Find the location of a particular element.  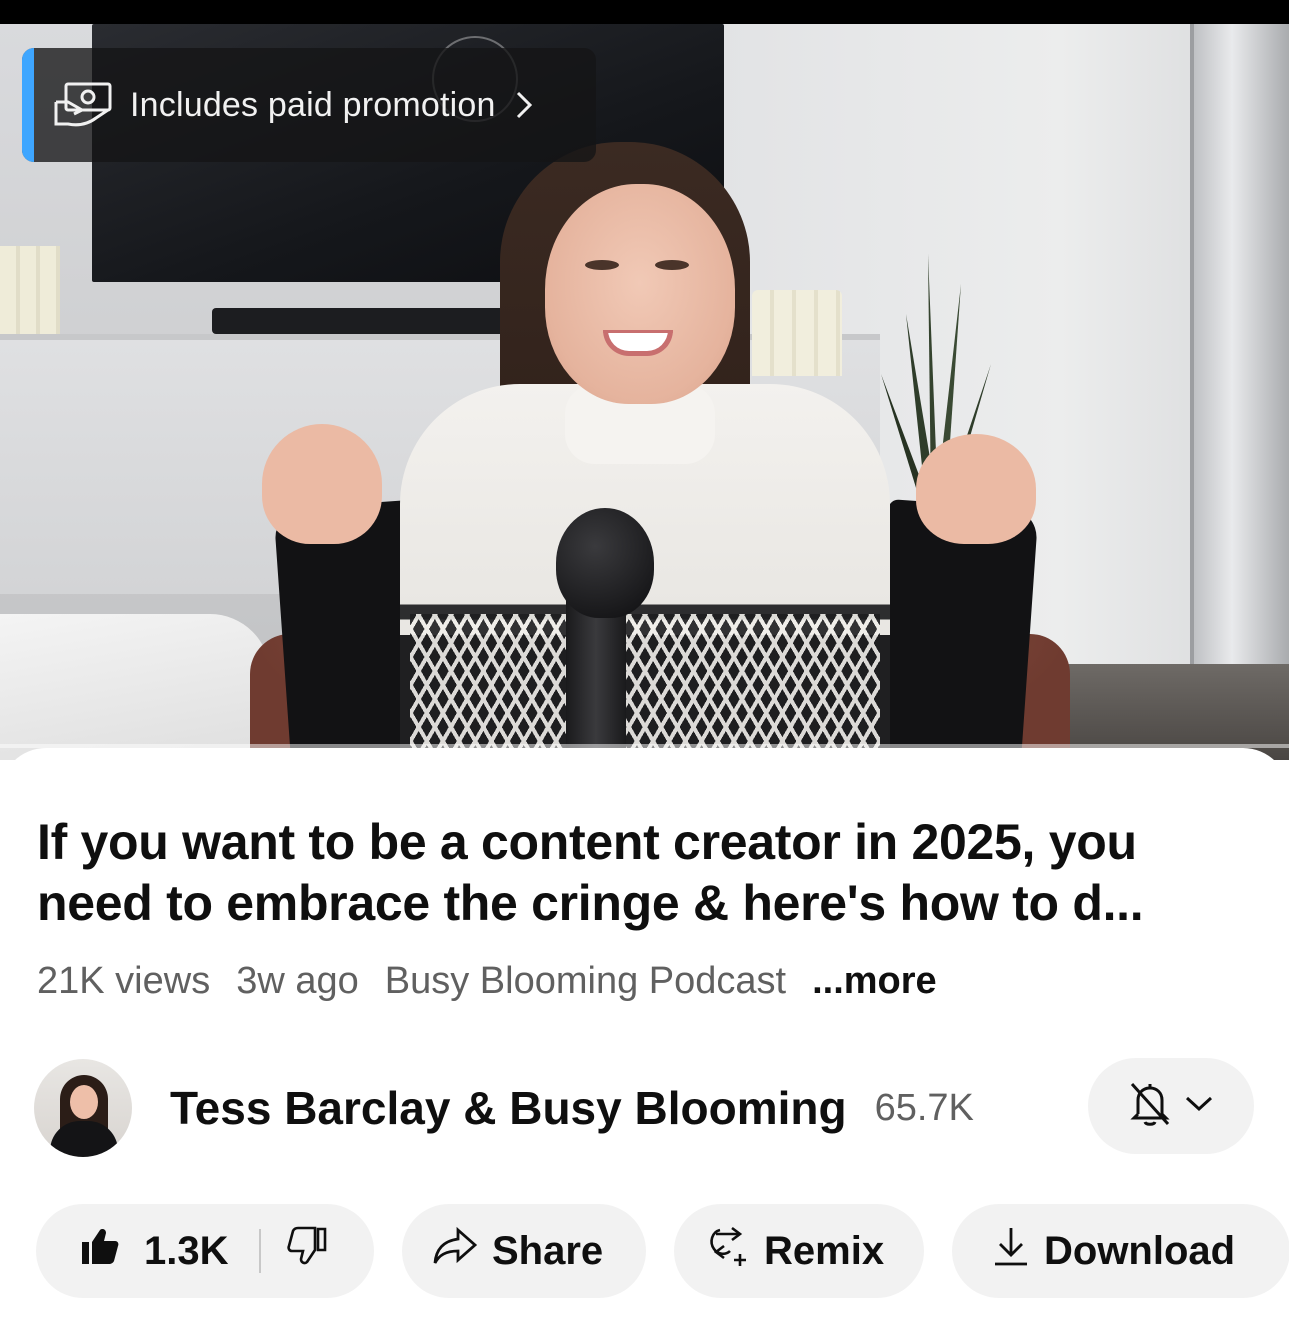

promotion-accent-bar is located at coordinates (28, 105).